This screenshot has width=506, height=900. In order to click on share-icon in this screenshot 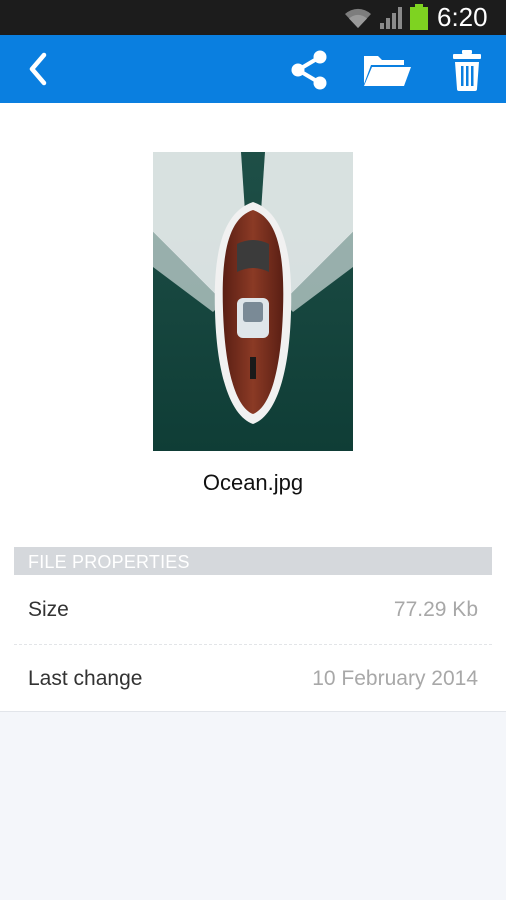, I will do `click(309, 70)`.